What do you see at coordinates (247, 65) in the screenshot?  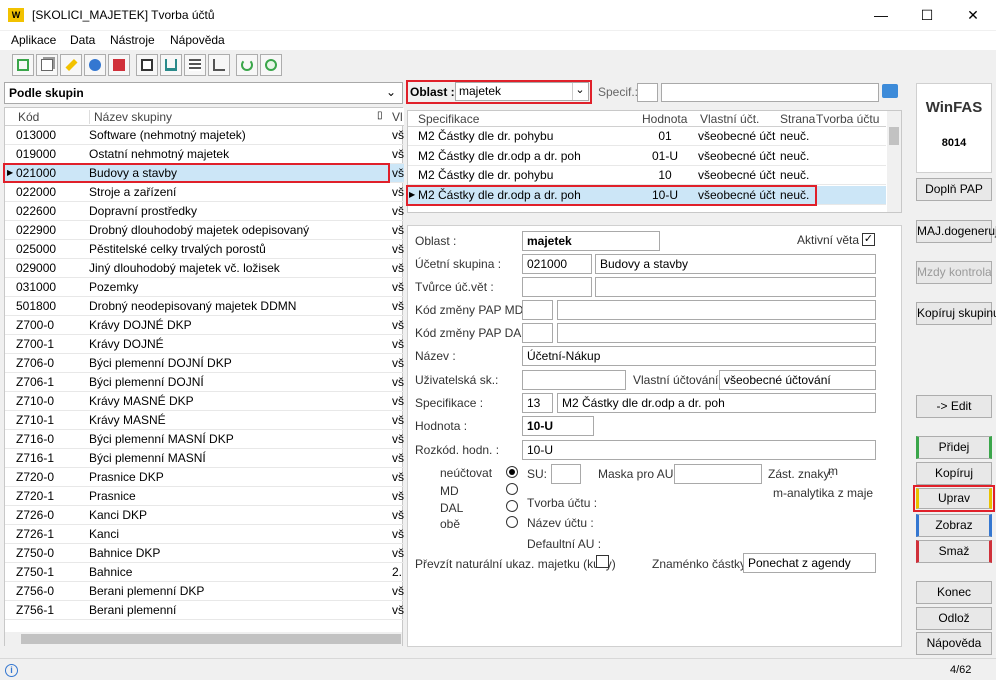 I see `refresh-icon` at bounding box center [247, 65].